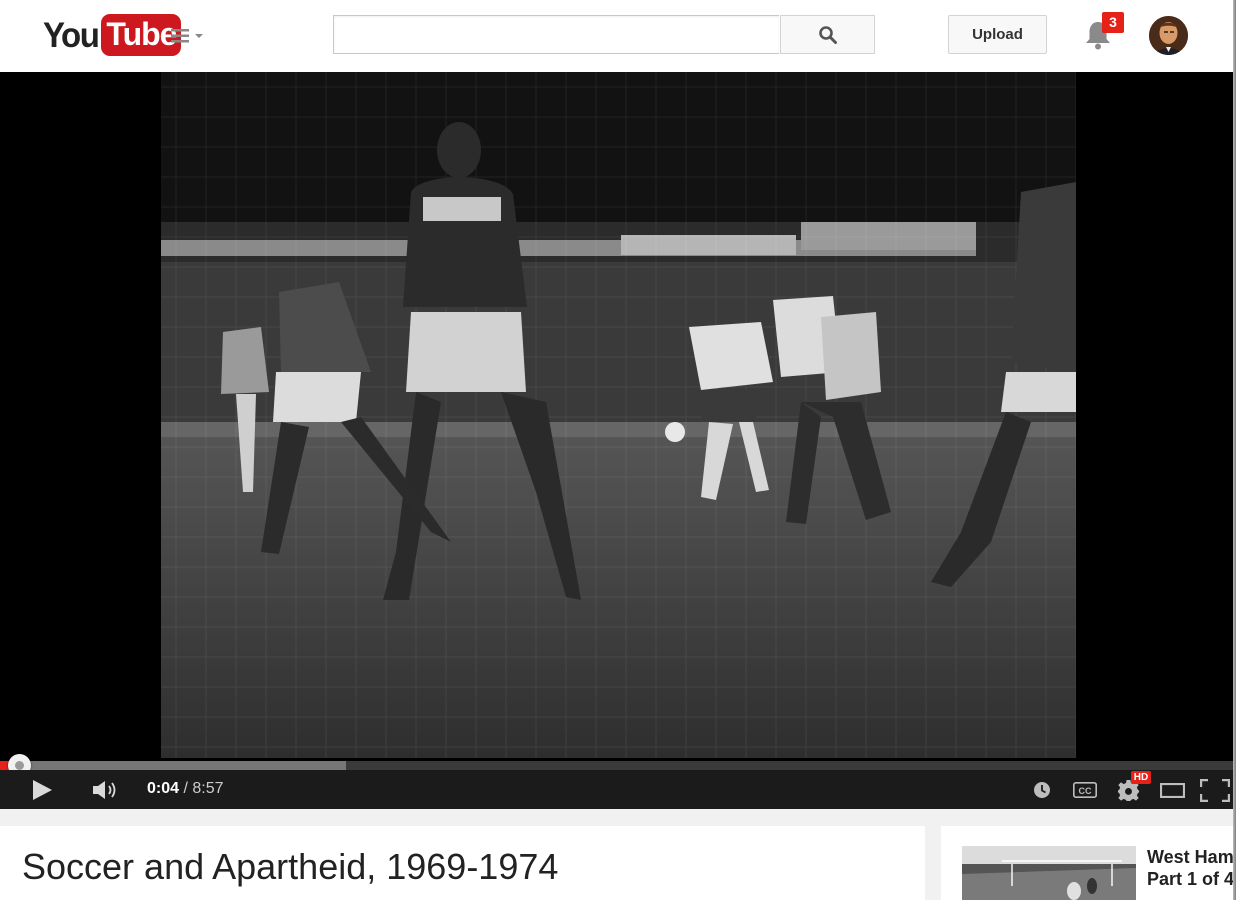 This screenshot has height=900, width=1236. What do you see at coordinates (997, 34) in the screenshot?
I see `upload-button: Upload` at bounding box center [997, 34].